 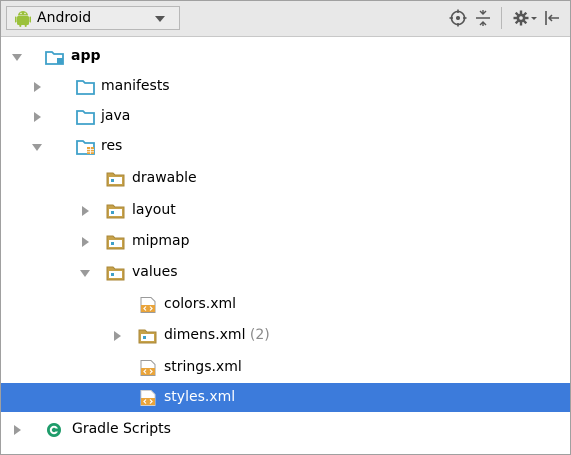 I want to click on tree-node-mipmap: mipmap, so click(x=285, y=241).